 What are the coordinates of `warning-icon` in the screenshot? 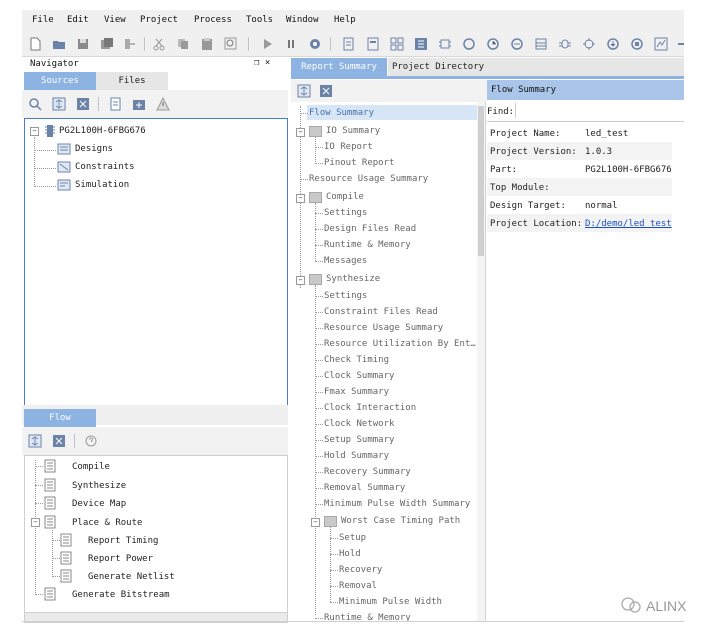 It's located at (163, 104).